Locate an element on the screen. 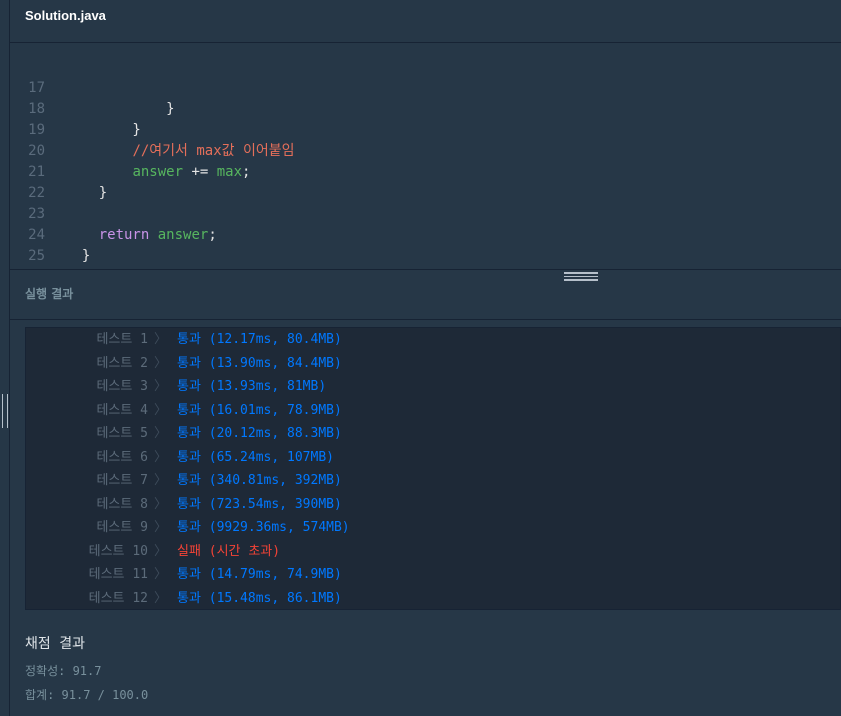 Image resolution: width=841 pixels, height=716 pixels. test-result-text: 통과 (13.93ms, 81MB) is located at coordinates (252, 386).